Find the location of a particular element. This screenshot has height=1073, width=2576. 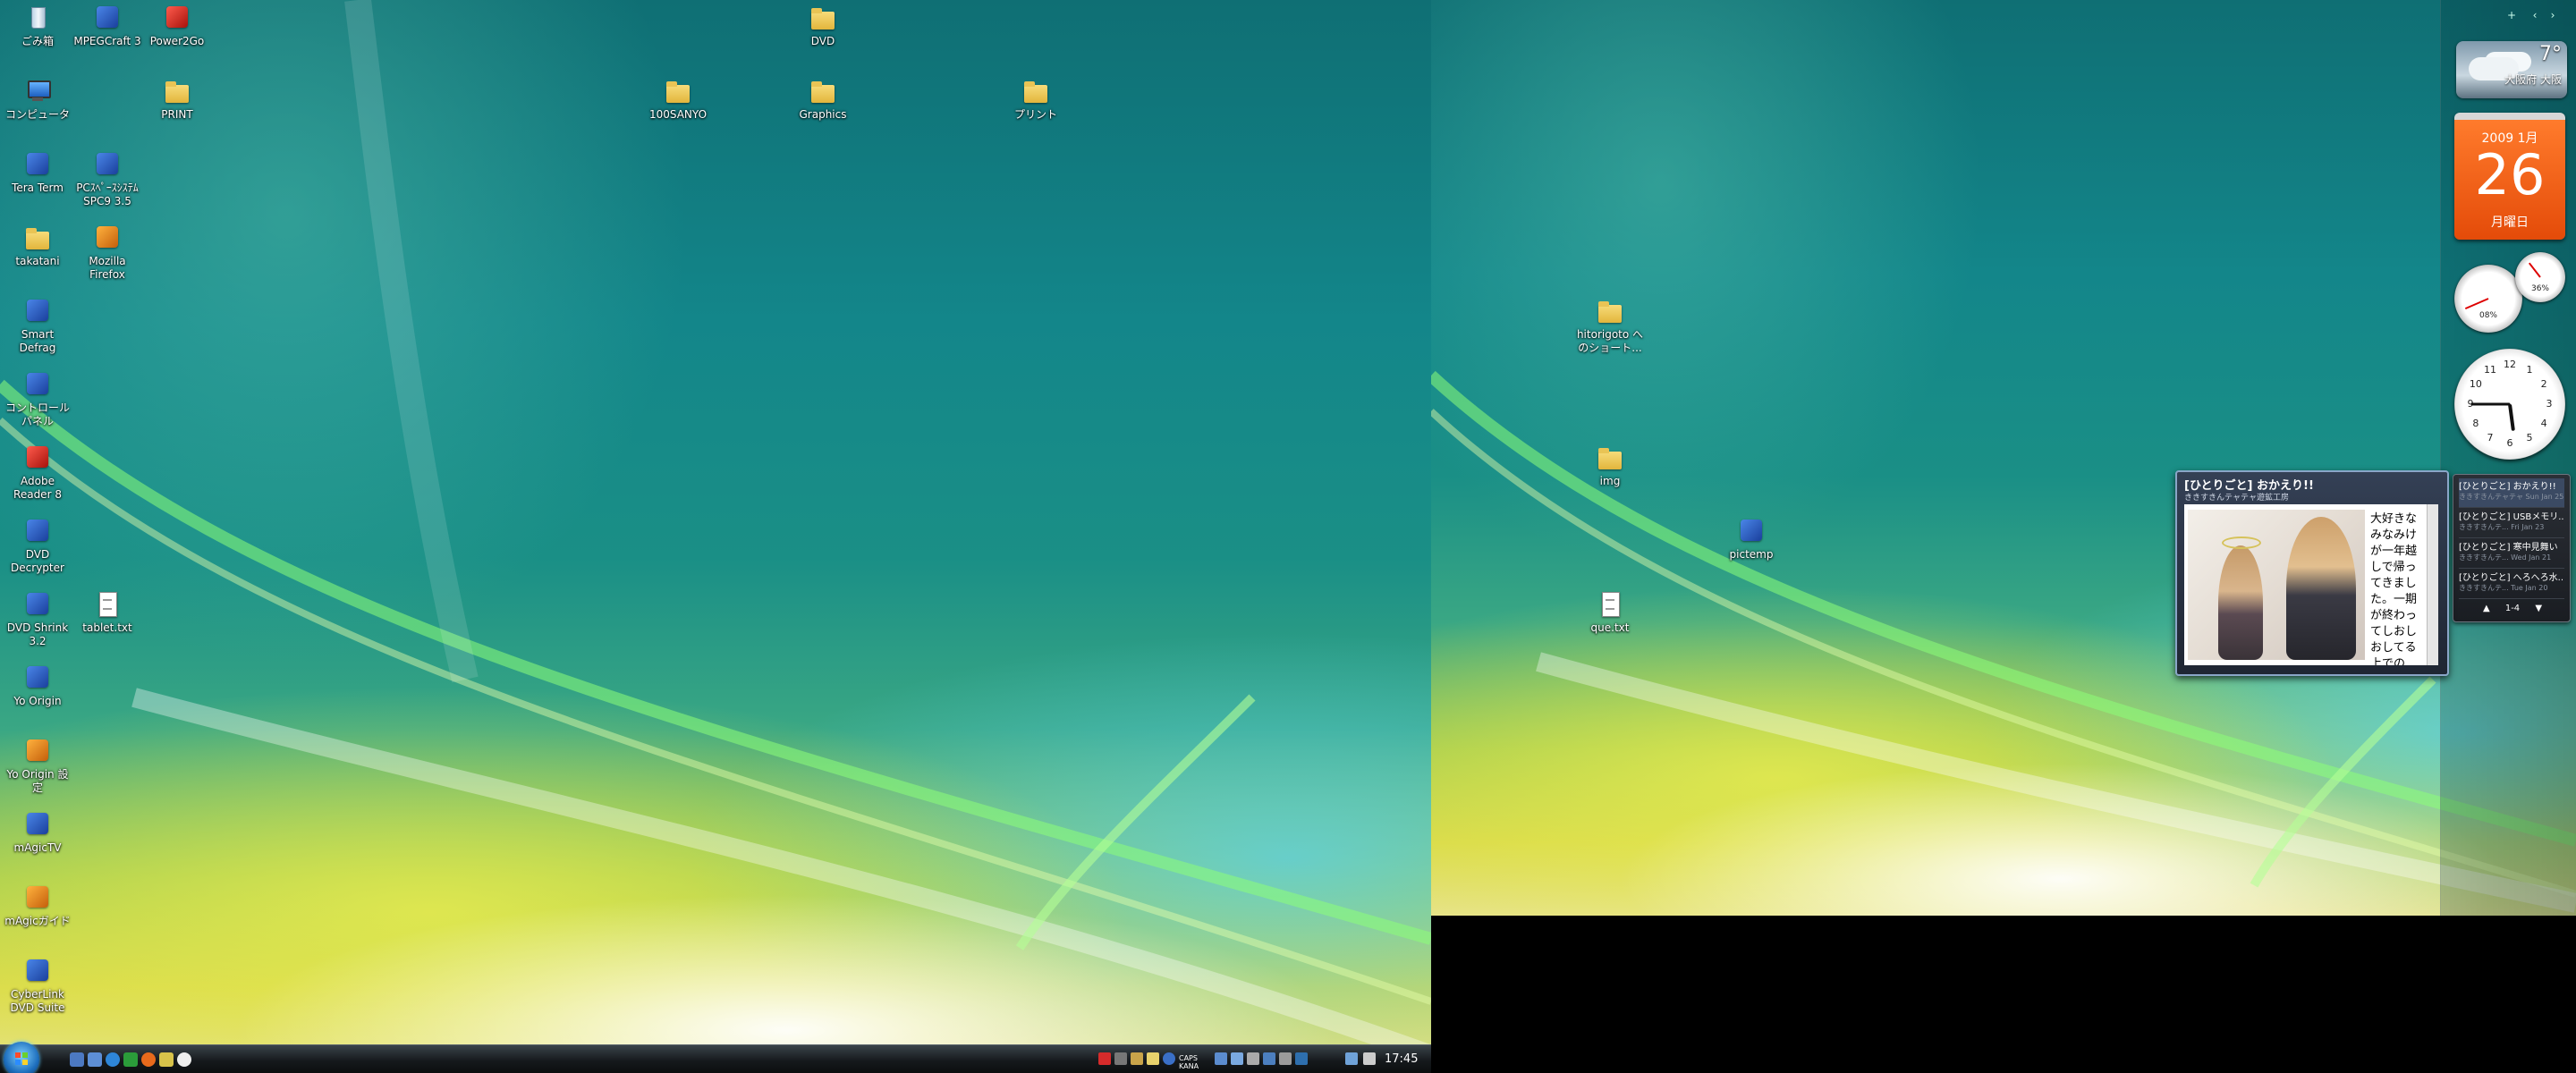

feed-page-range: 1-4 is located at coordinates (2512, 608).